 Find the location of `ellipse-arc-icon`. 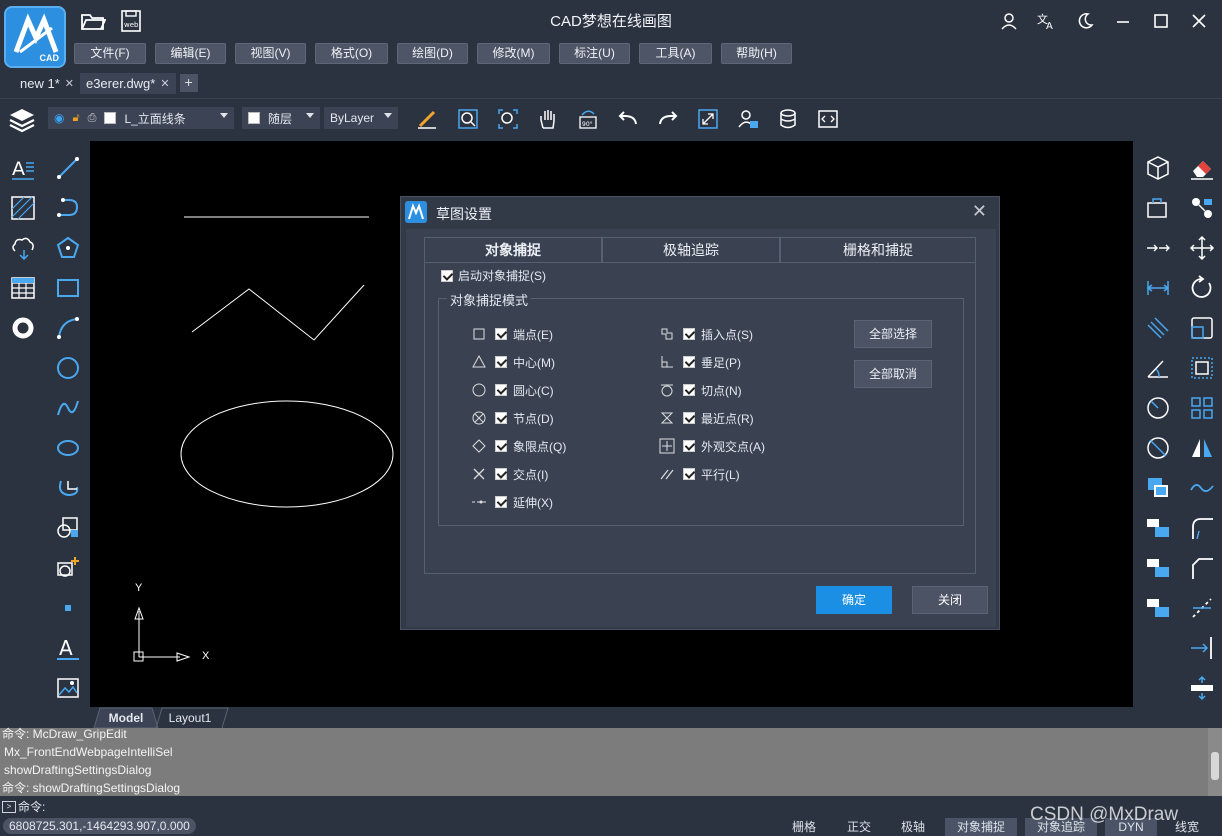

ellipse-arc-icon is located at coordinates (68, 488).